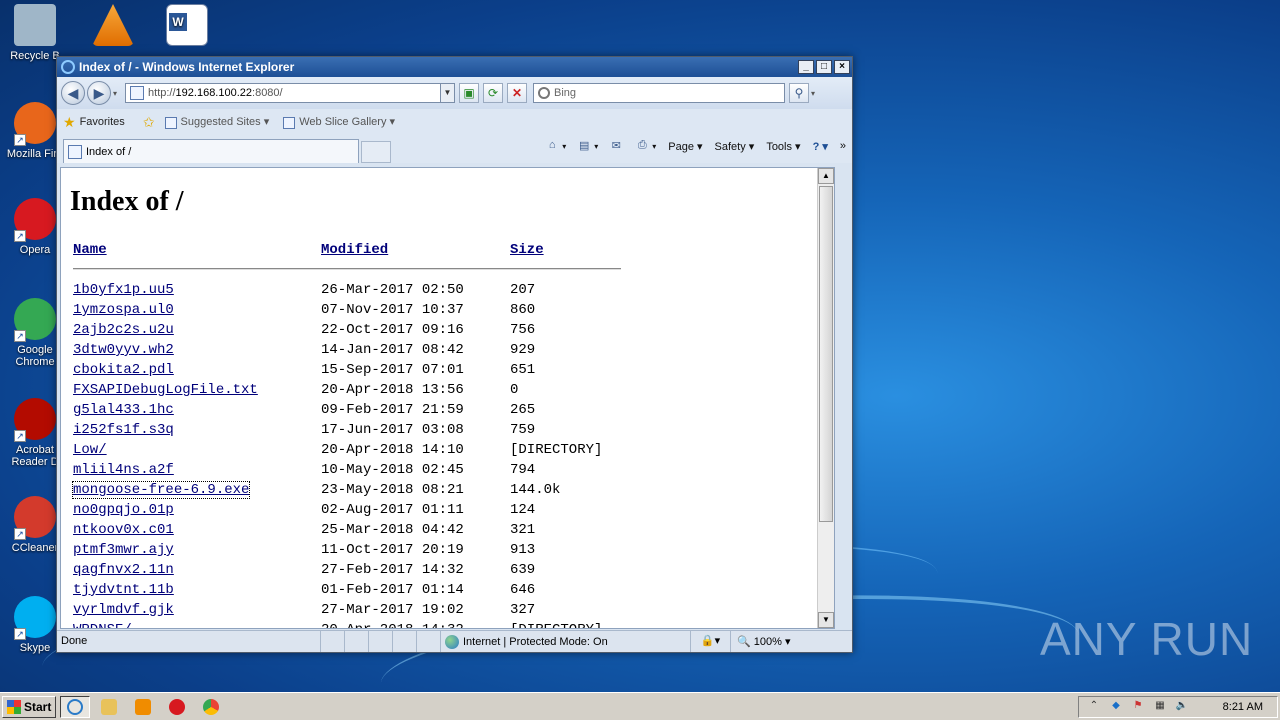  Describe the element at coordinates (1182, 707) in the screenshot. I see `volume-icon: 🔈` at that location.